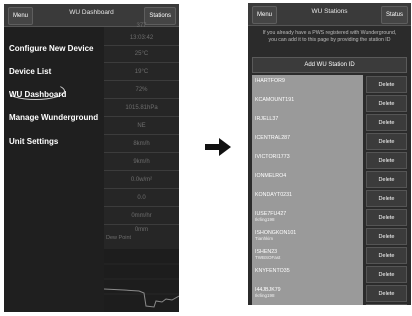 This screenshot has height=316, width=412. Describe the element at coordinates (307, 179) in the screenshot. I see `station-id: IONMELRO4` at that location.